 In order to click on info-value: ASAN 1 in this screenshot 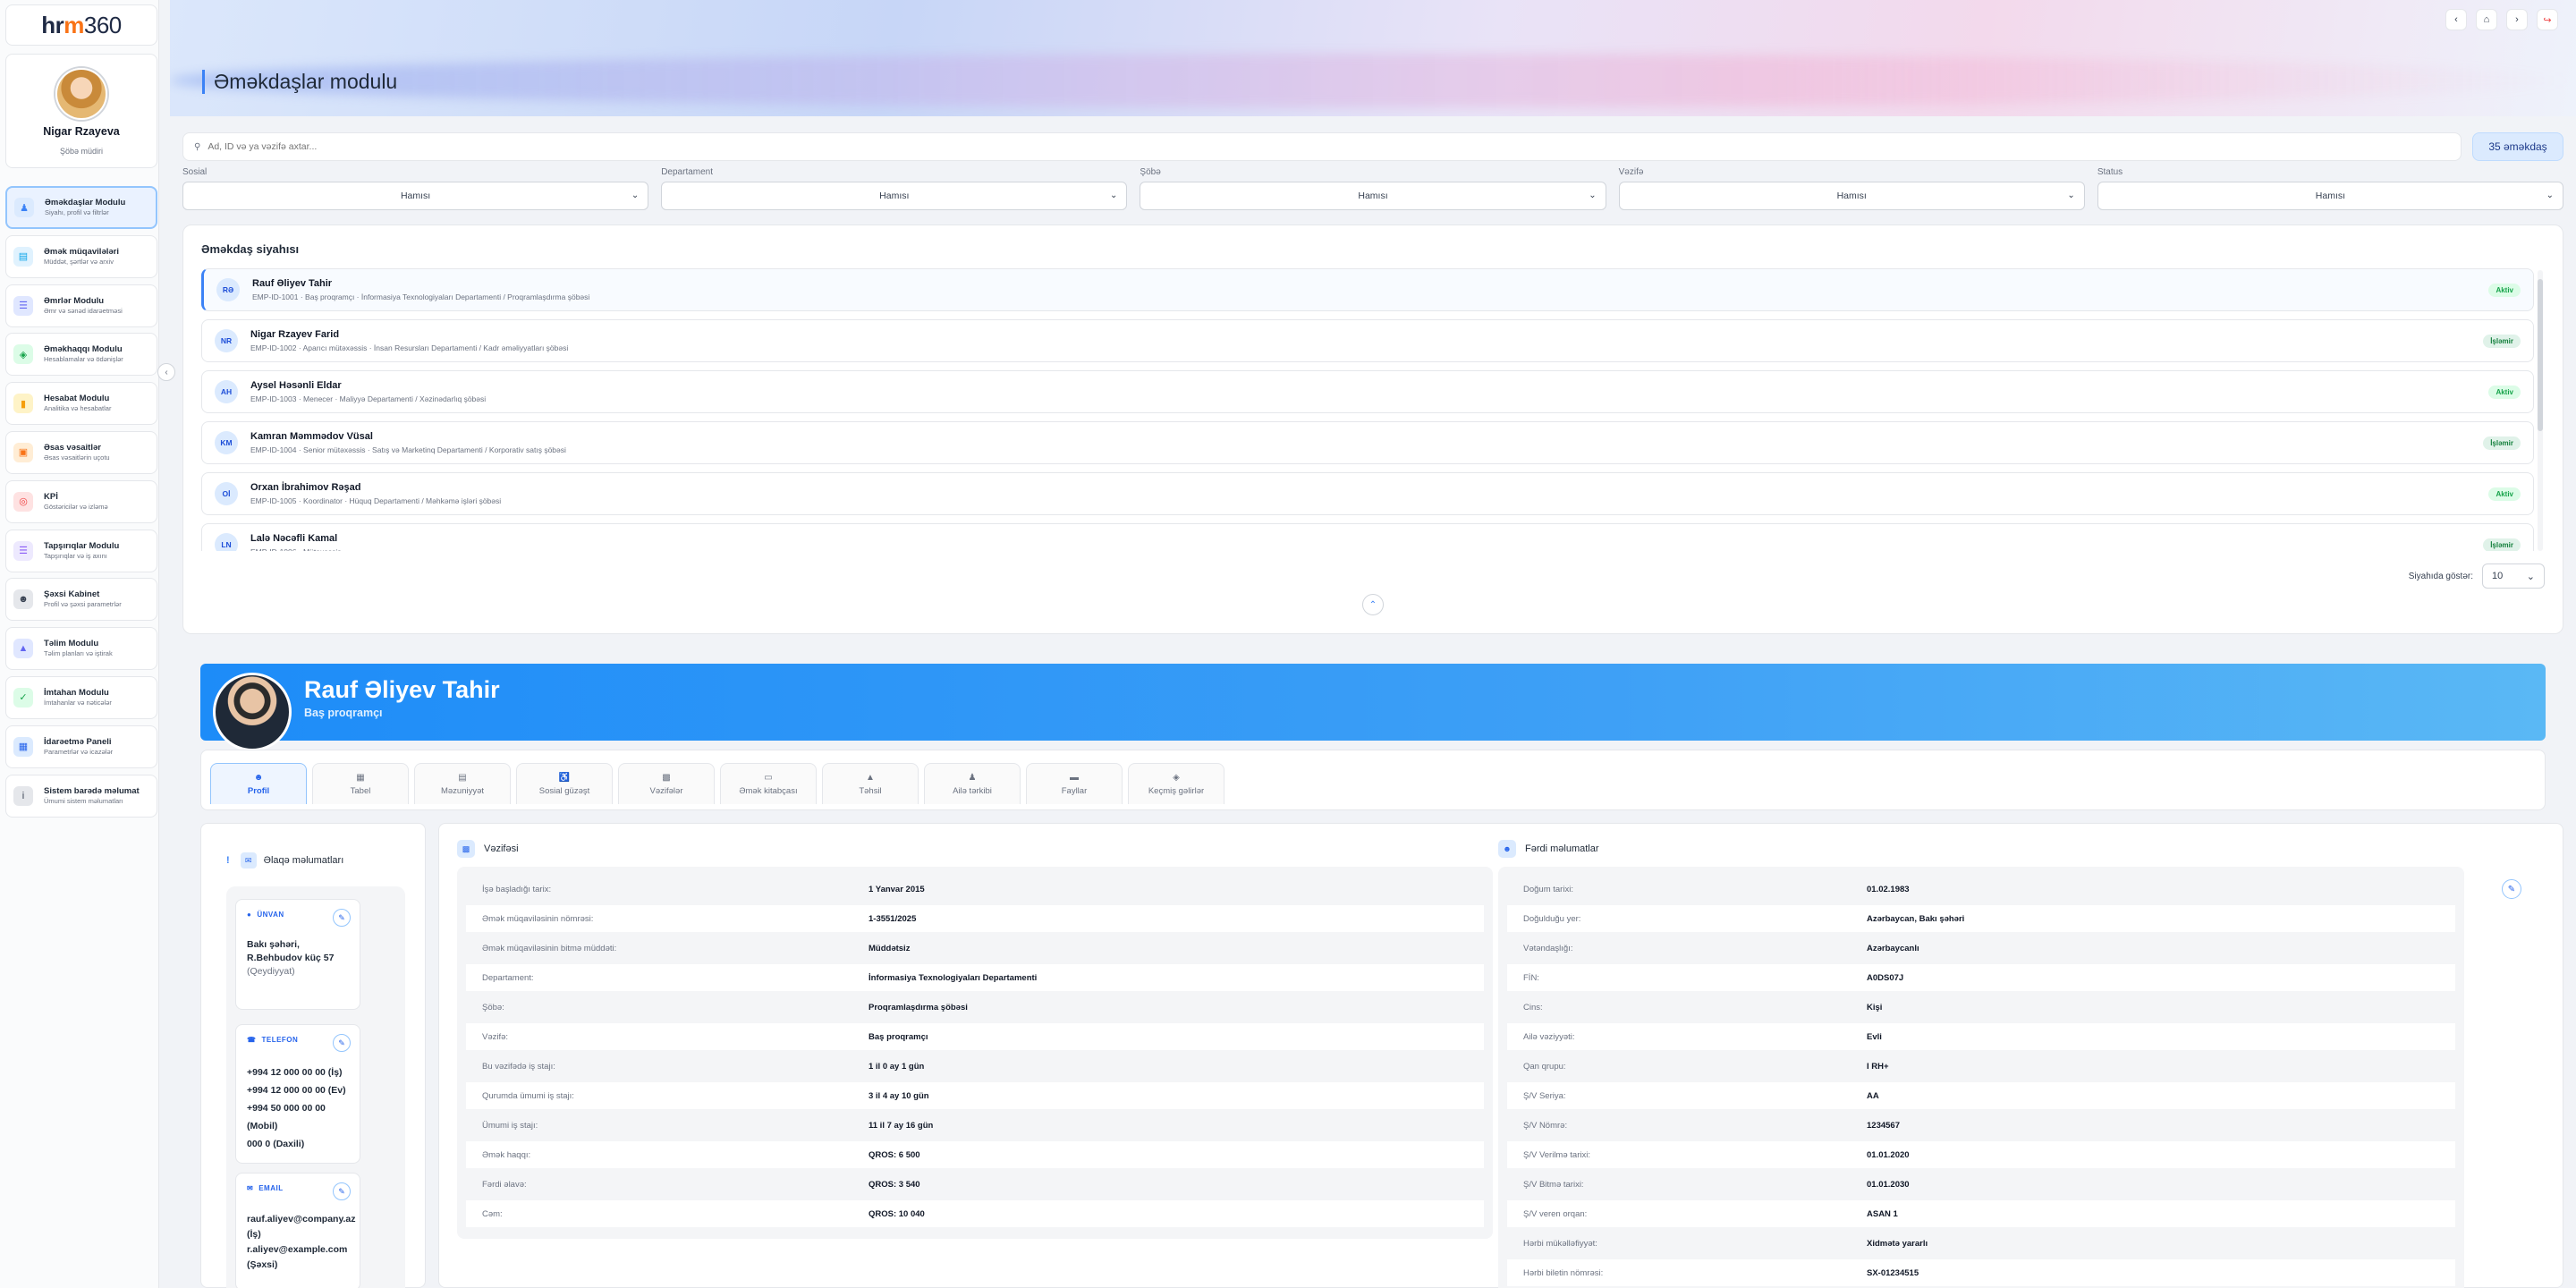, I will do `click(1882, 1213)`.